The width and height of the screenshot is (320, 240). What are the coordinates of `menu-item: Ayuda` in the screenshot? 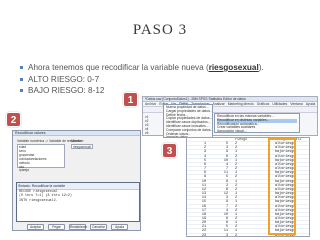 It's located at (311, 104).